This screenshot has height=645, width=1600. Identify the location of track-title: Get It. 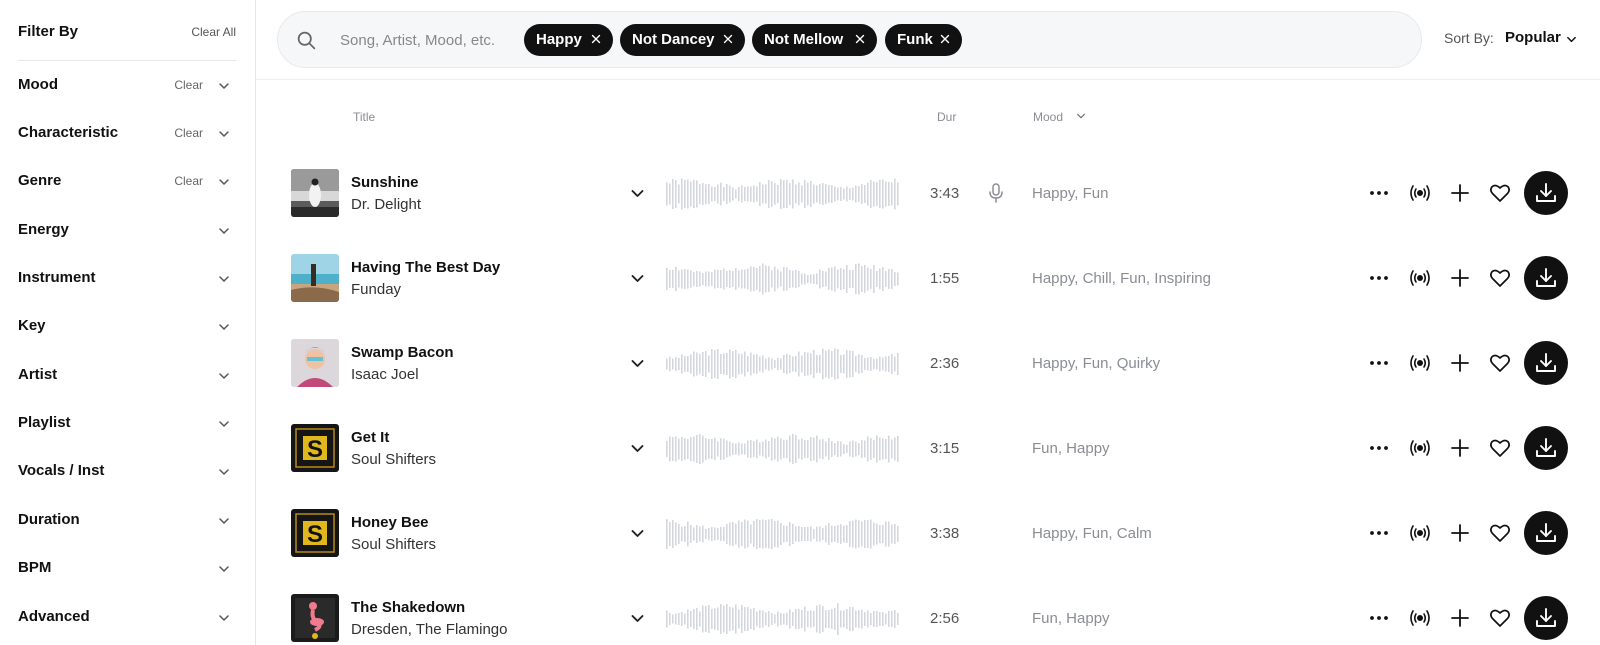
(370, 437).